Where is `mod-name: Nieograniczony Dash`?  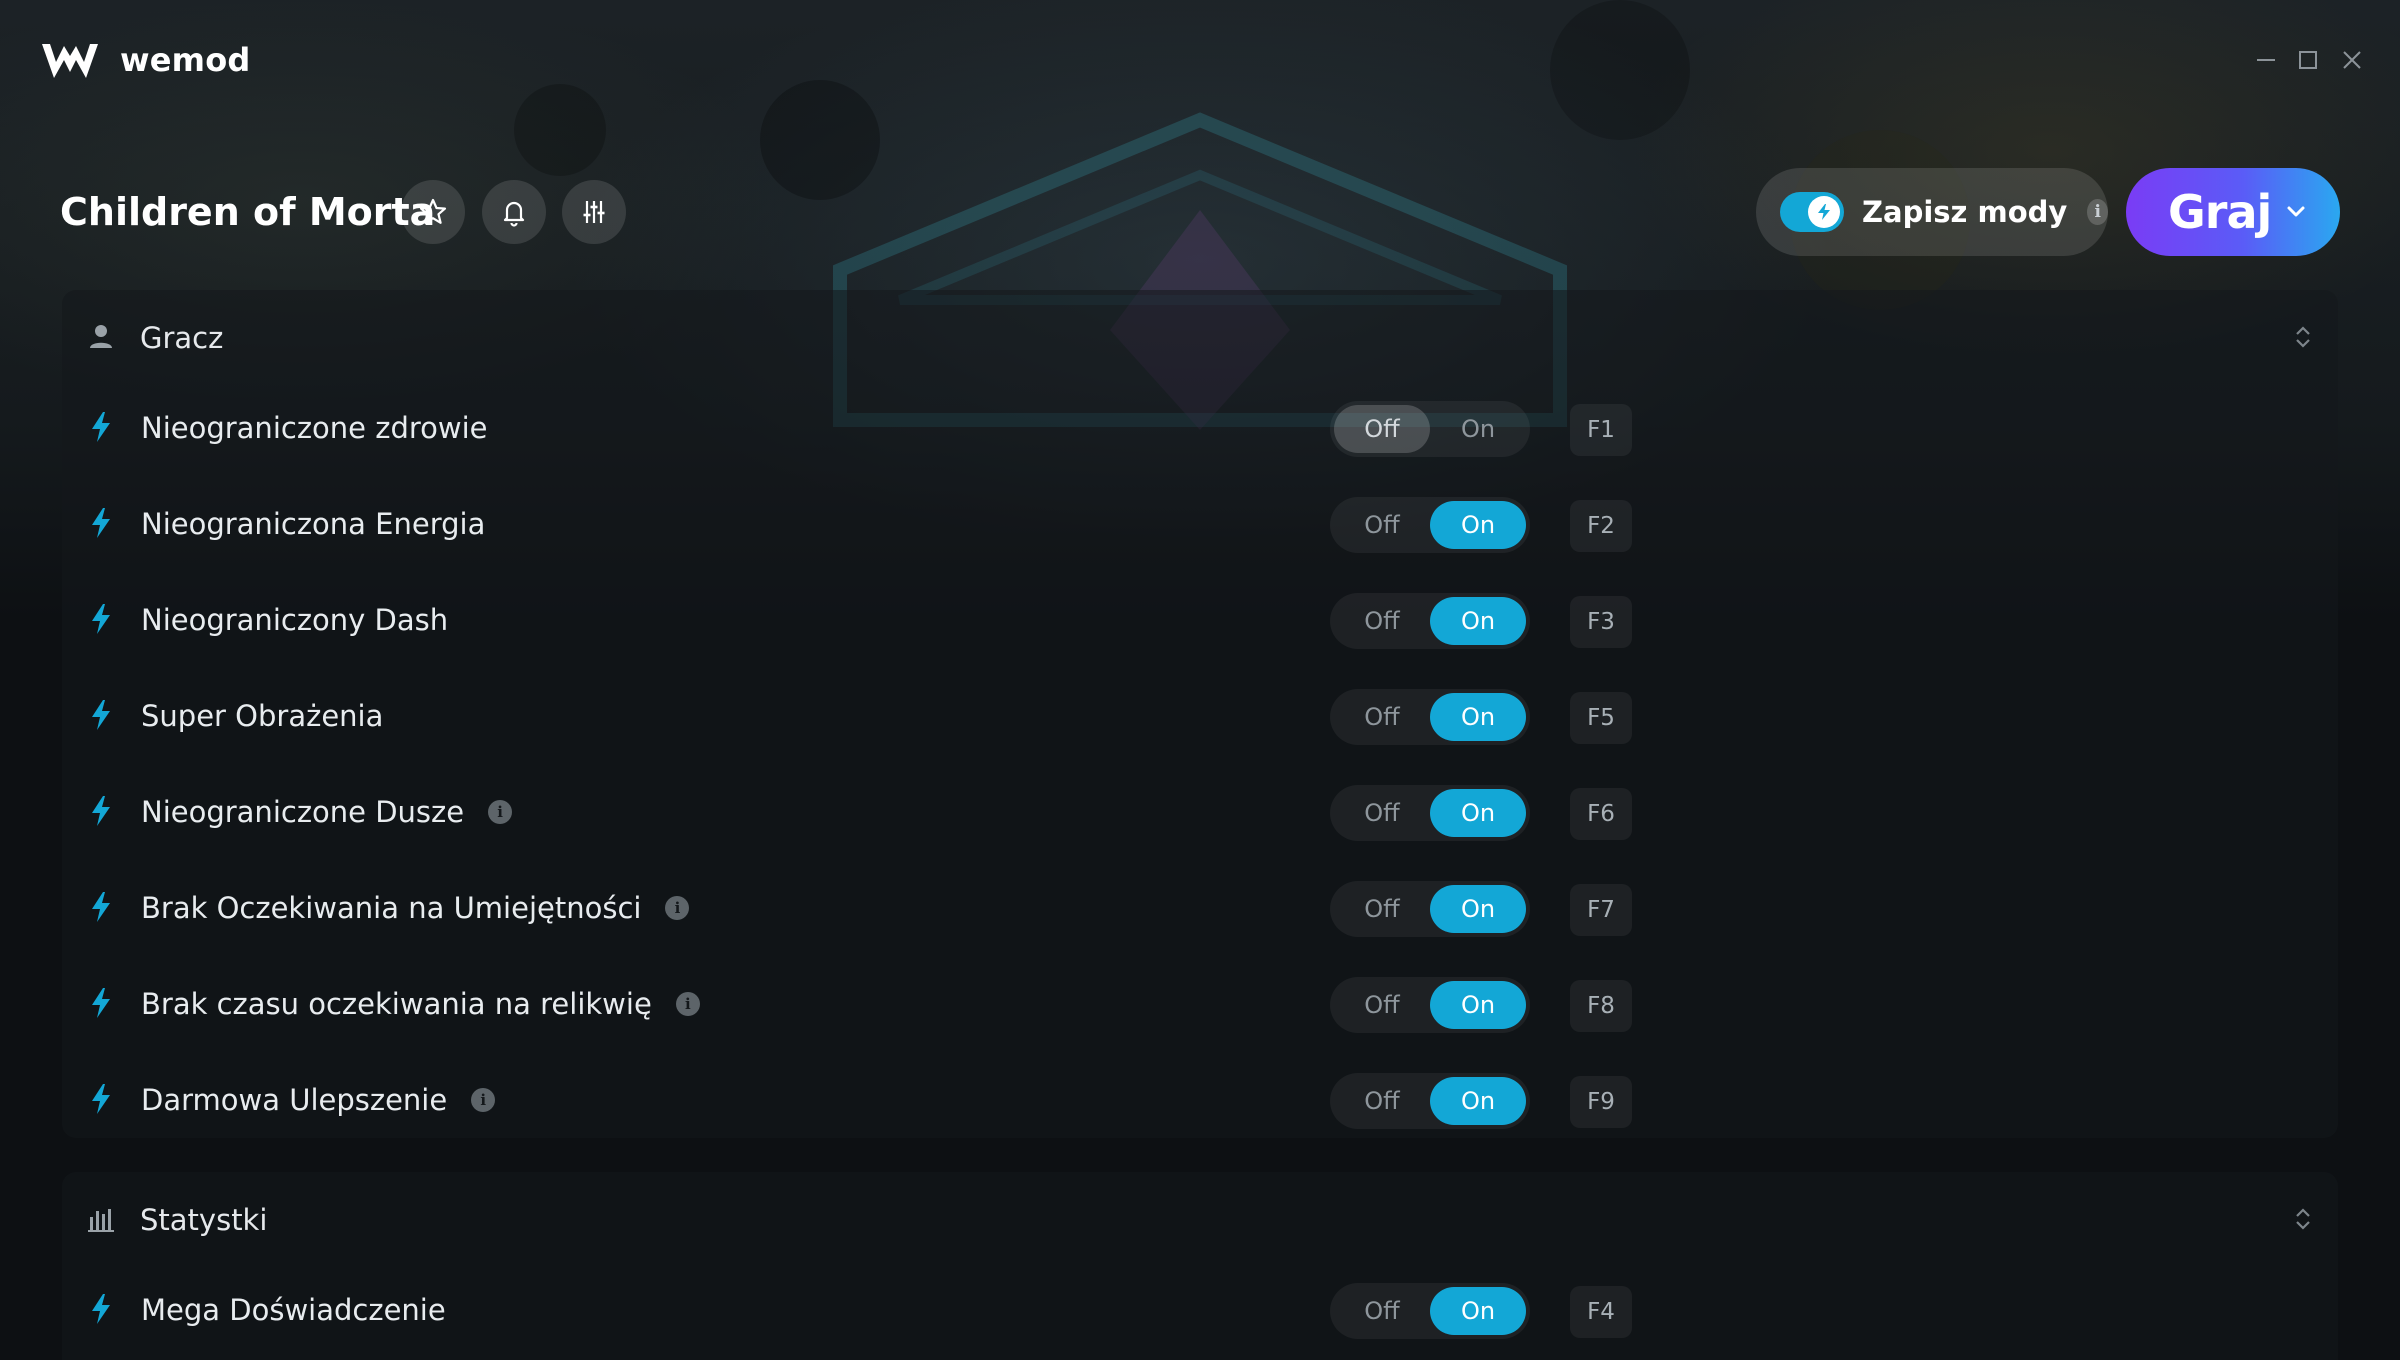
mod-name: Nieograniczony Dash is located at coordinates (295, 620).